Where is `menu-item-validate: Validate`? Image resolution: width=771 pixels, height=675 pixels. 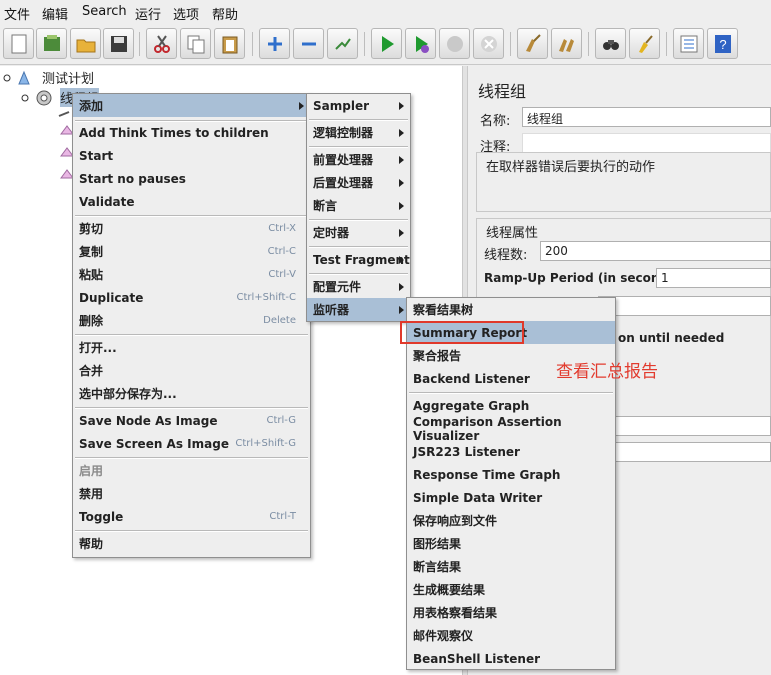 menu-item-validate: Validate is located at coordinates (191, 201).